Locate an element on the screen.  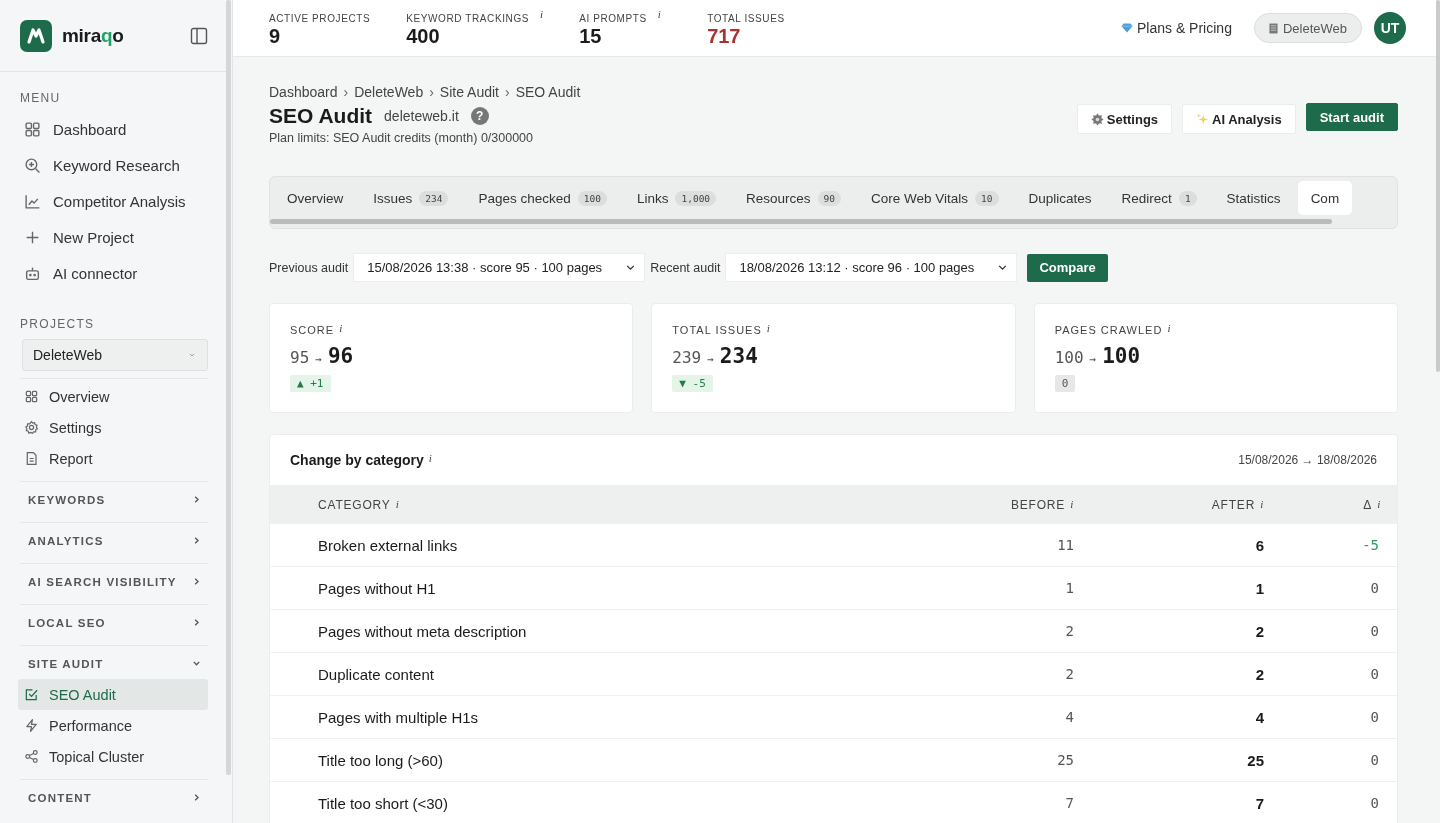
table-cell: 6 is located at coordinates (1259, 545).